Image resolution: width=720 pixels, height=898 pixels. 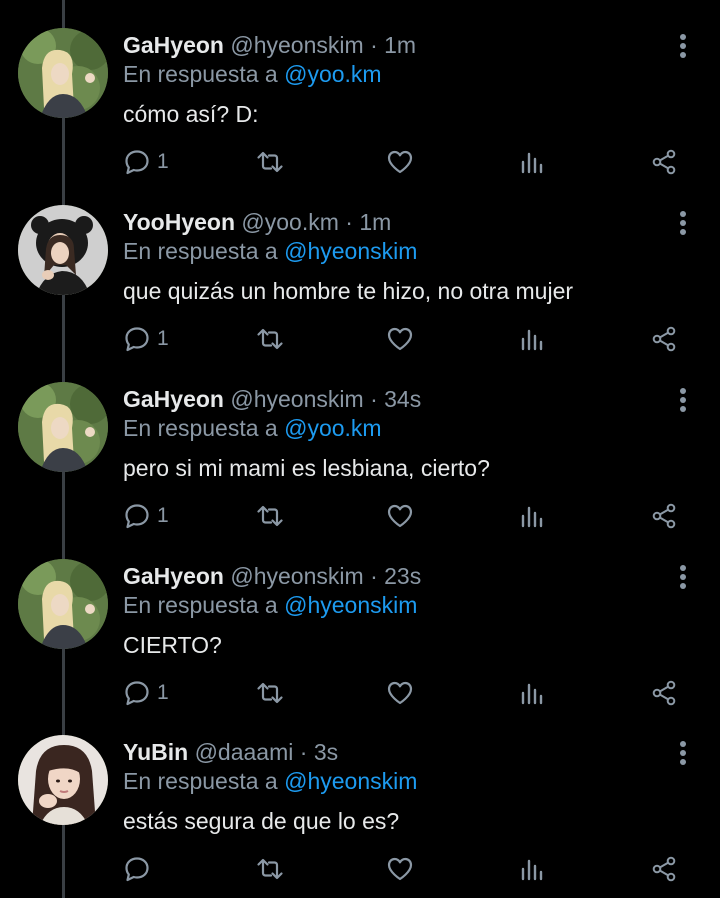 I want to click on display-name: YooHyeon, so click(x=179, y=222).